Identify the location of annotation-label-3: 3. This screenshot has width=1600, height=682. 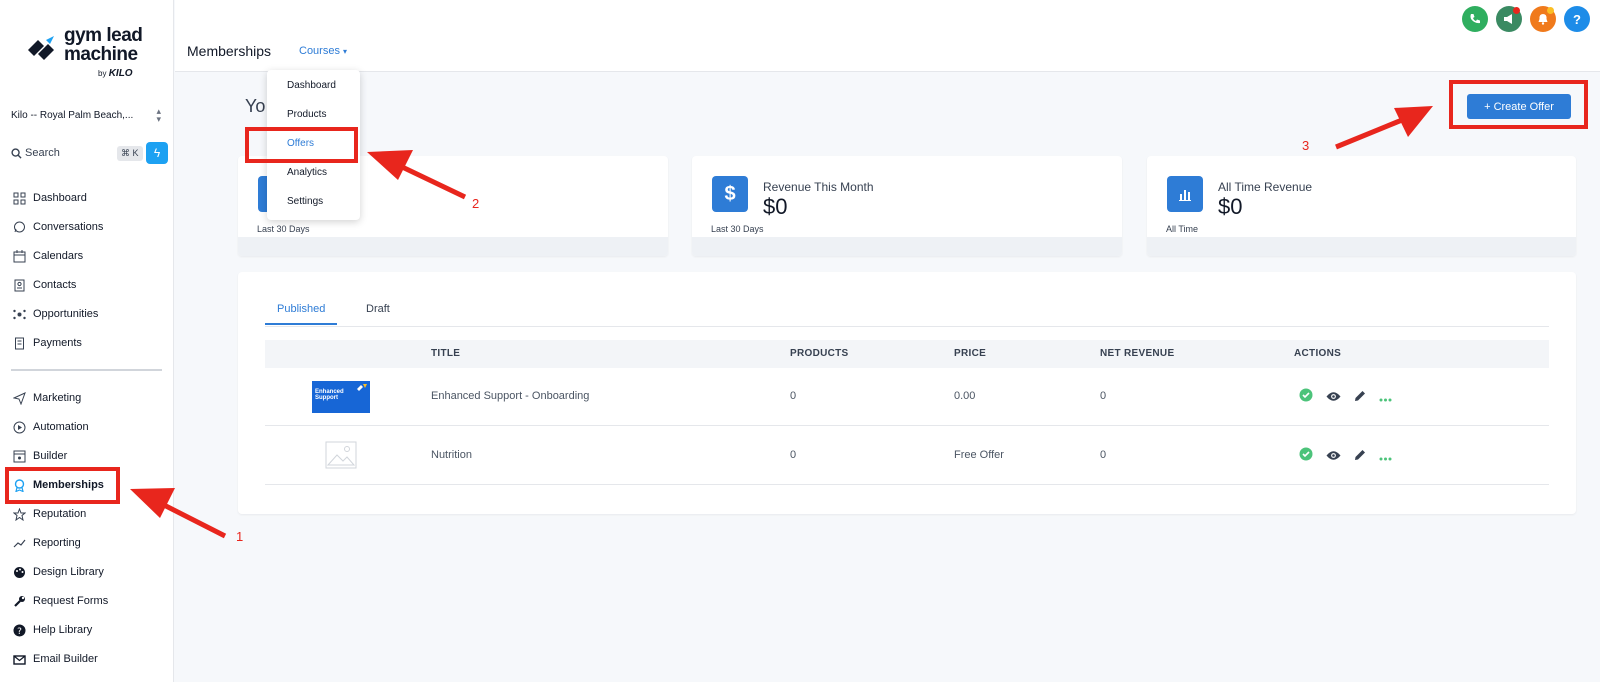
(1306, 145).